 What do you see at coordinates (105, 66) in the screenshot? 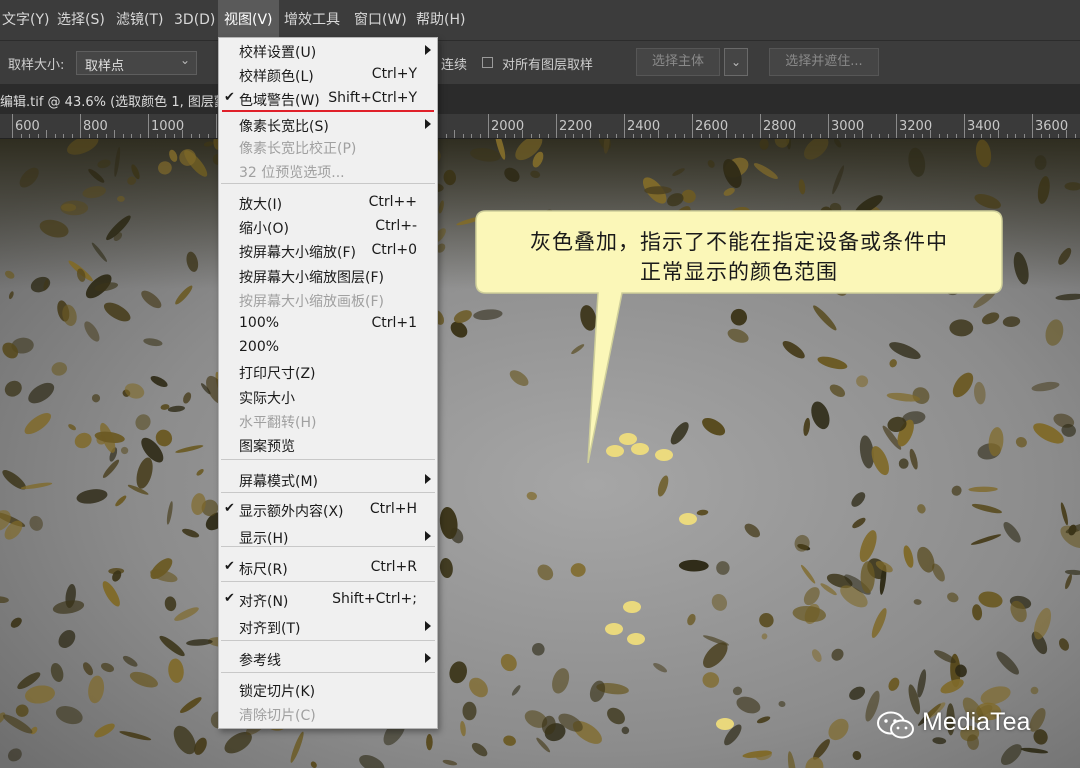
I see `sample-size-value: 取样点` at bounding box center [105, 66].